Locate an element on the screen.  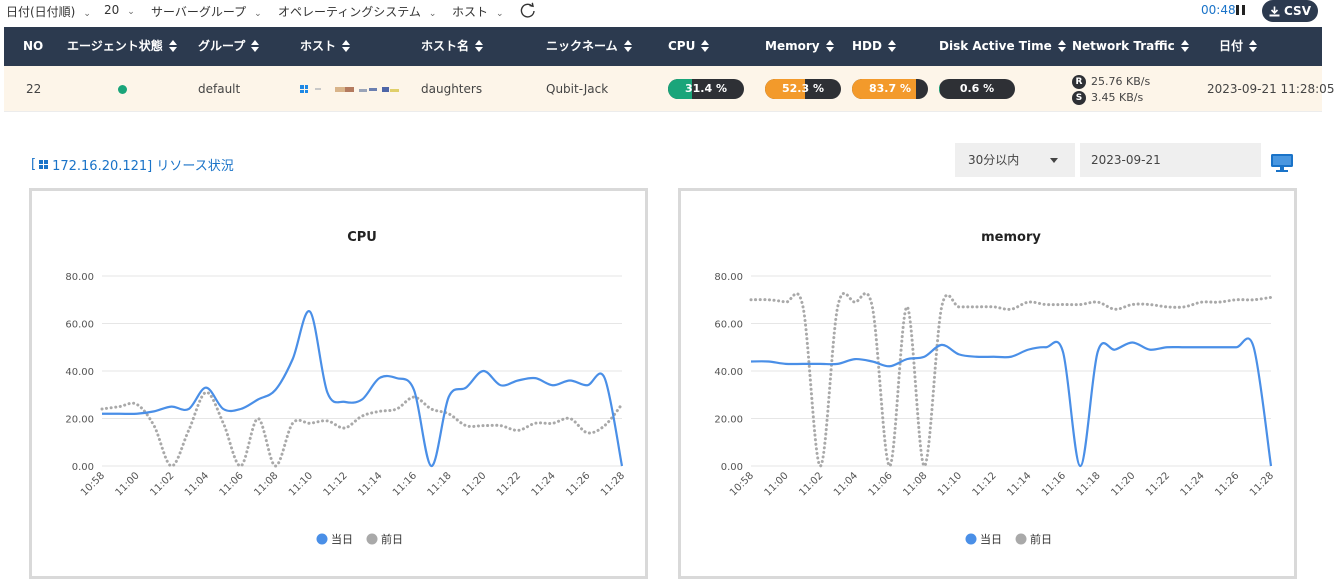
disk-active-label: 0.6 % is located at coordinates (977, 88).